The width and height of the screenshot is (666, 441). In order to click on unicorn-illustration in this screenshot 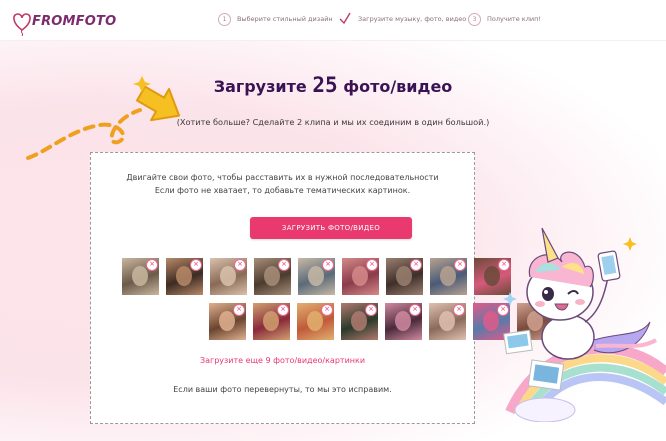, I will do `click(584, 324)`.